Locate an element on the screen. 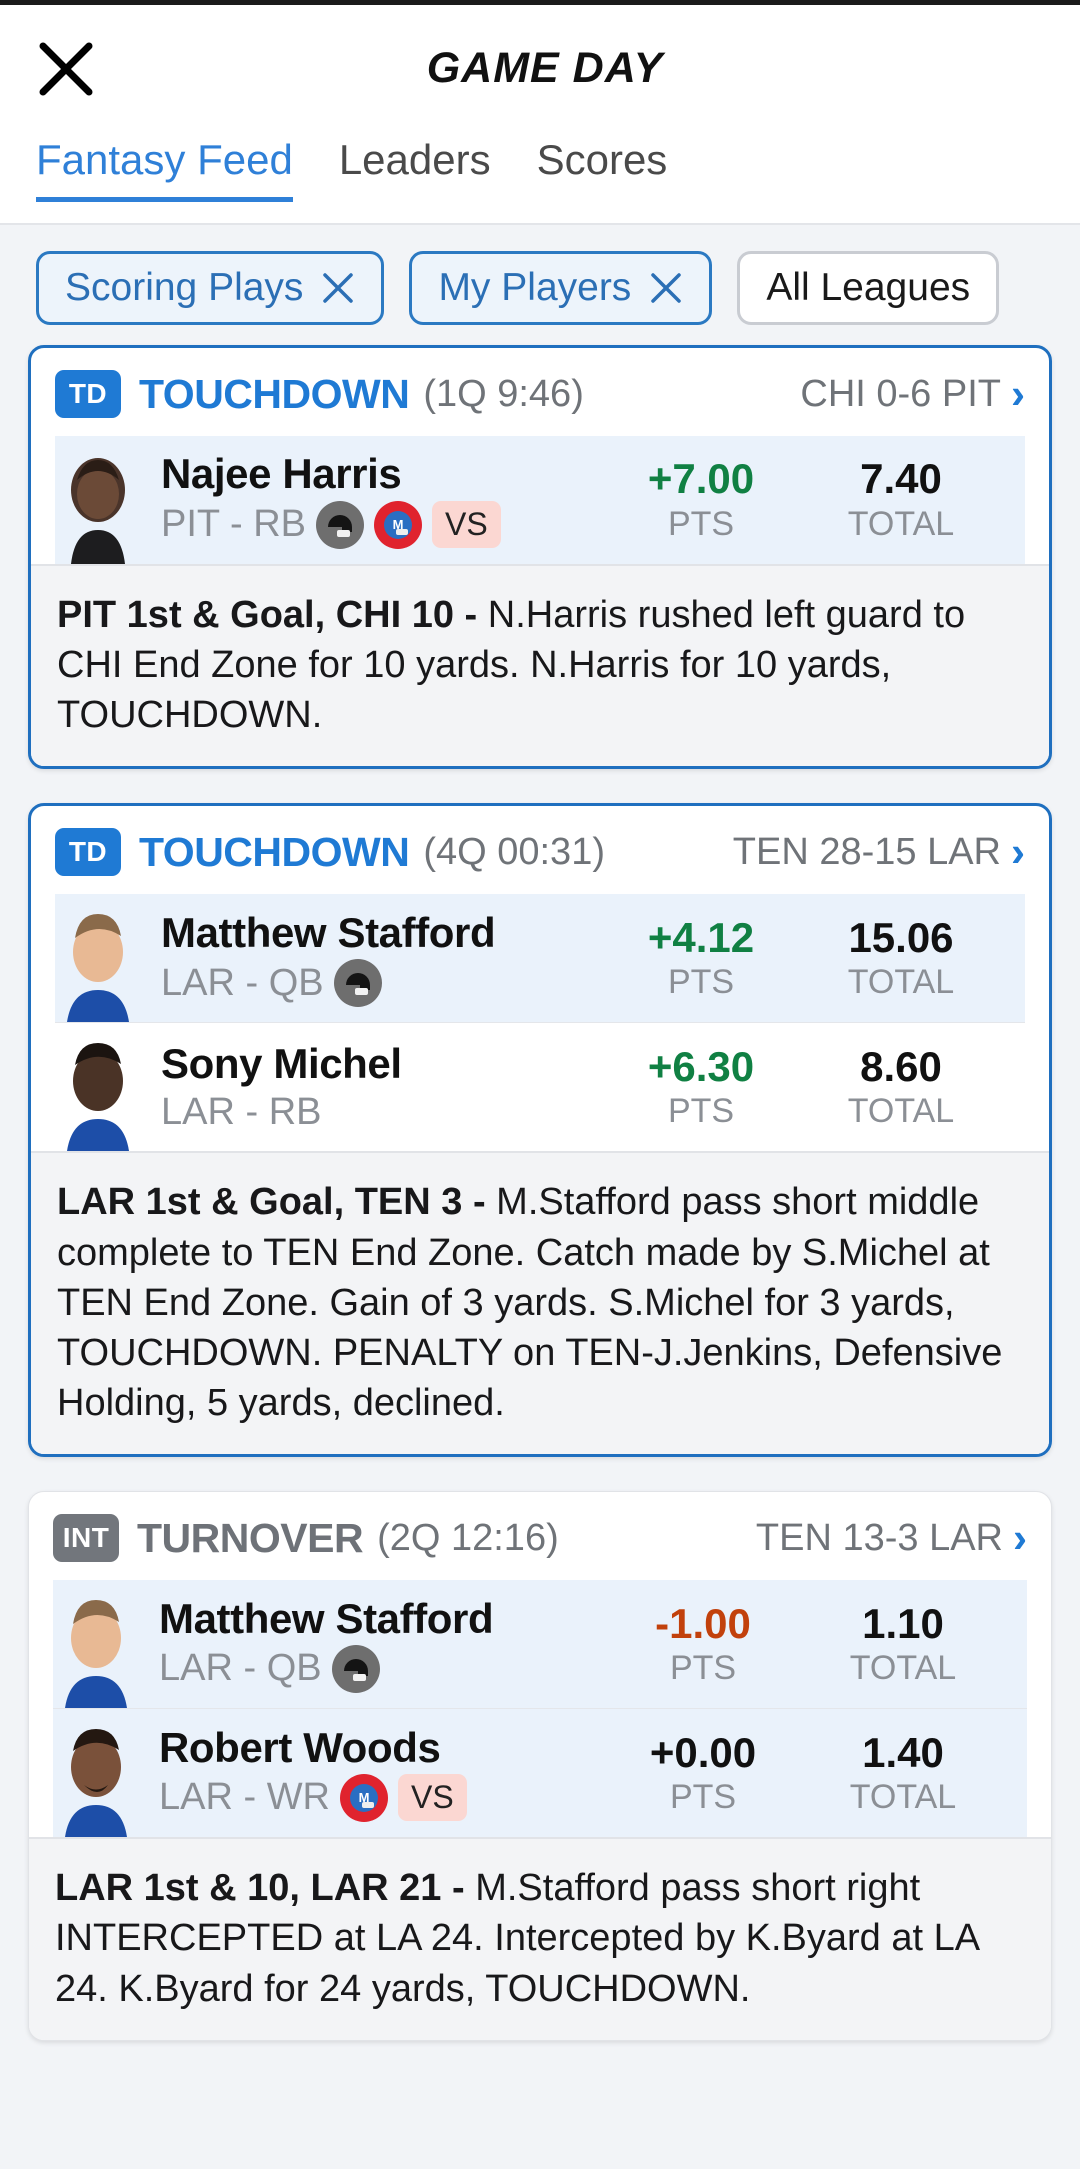 The width and height of the screenshot is (1080, 2169). tab-bar: Fantasy Feed Leaders Scores is located at coordinates (540, 178).